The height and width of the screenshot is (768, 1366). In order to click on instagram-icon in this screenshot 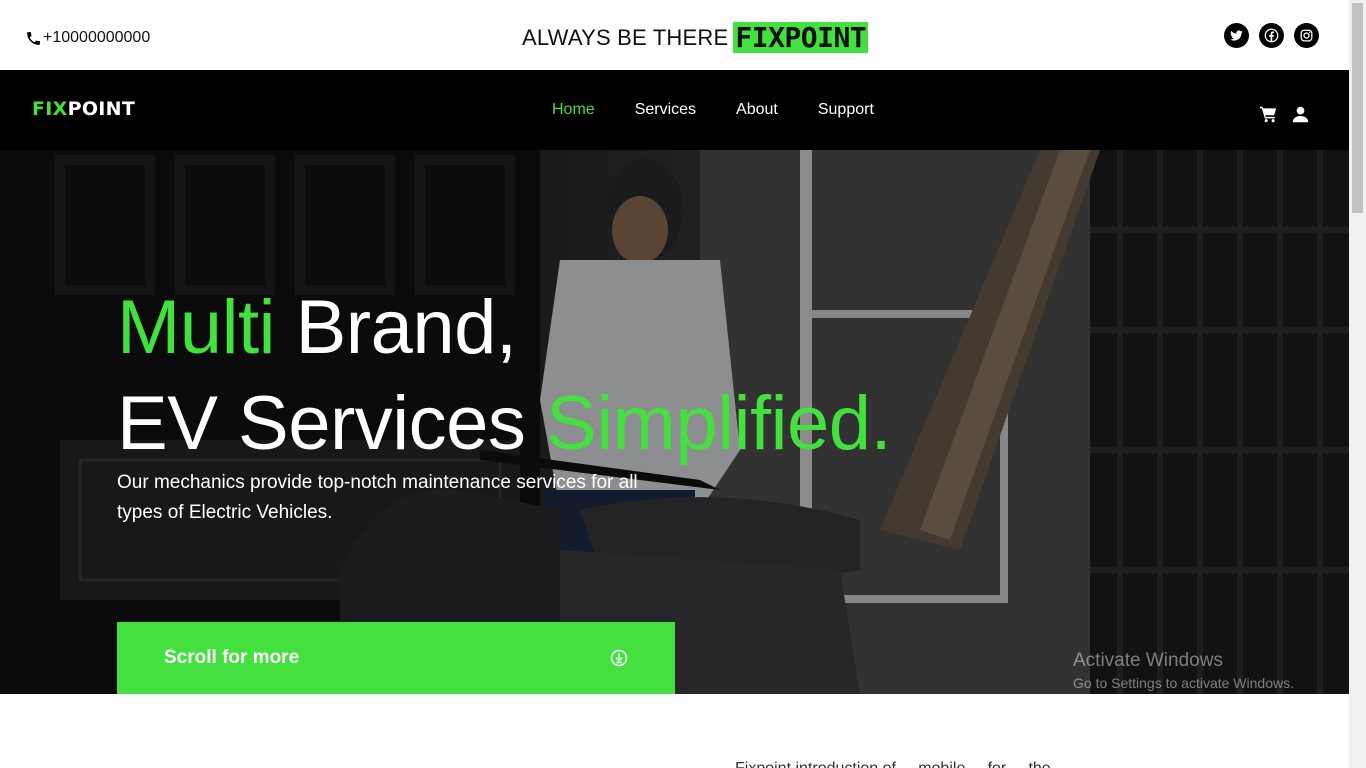, I will do `click(1306, 35)`.